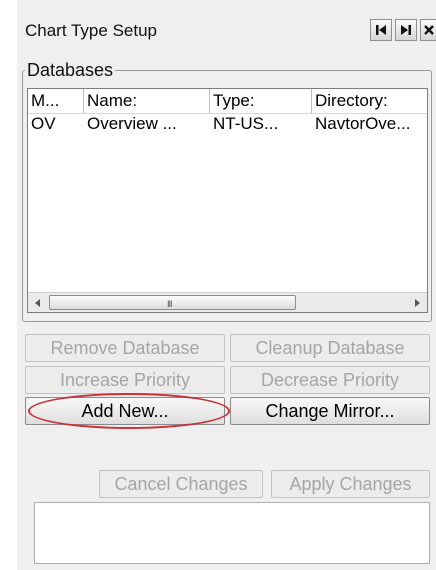  What do you see at coordinates (369, 101) in the screenshot?
I see `column-header-directory: Directory:` at bounding box center [369, 101].